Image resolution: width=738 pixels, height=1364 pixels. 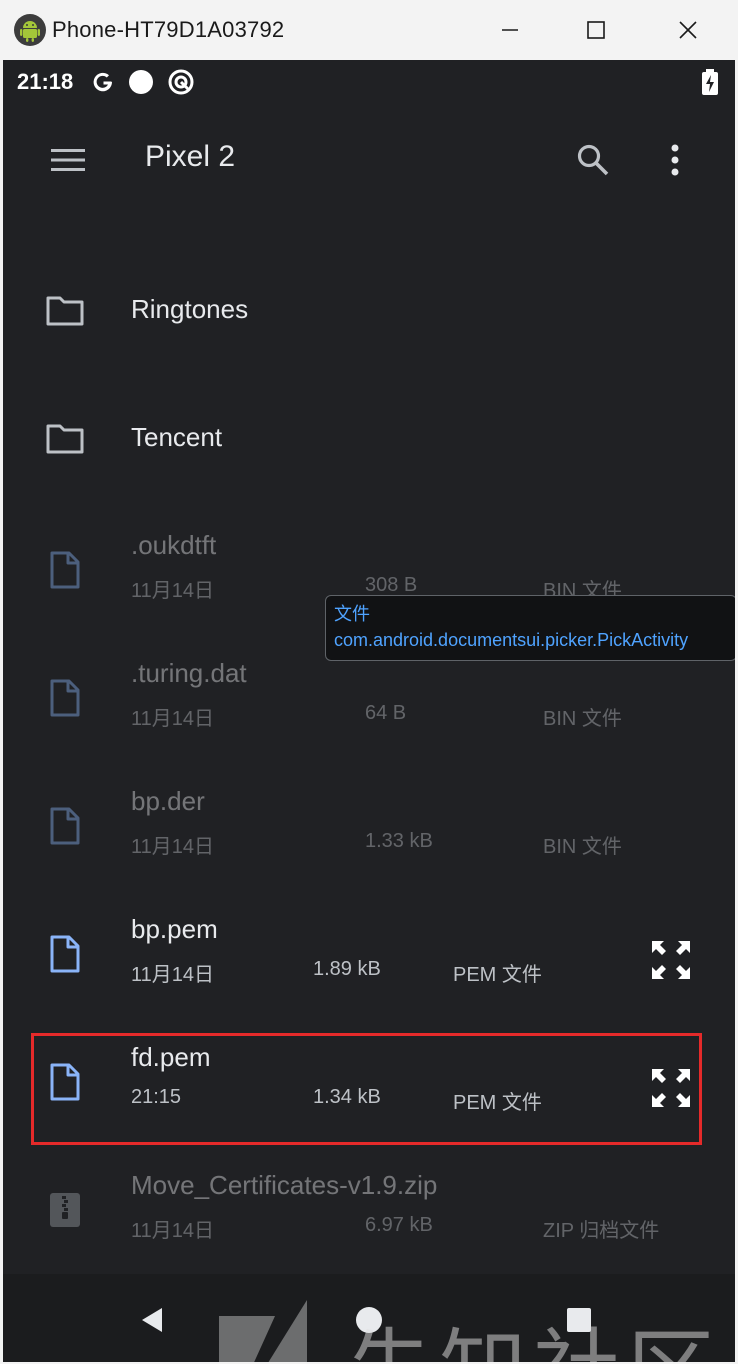 I want to click on file-size: 1.89 kB, so click(x=347, y=969).